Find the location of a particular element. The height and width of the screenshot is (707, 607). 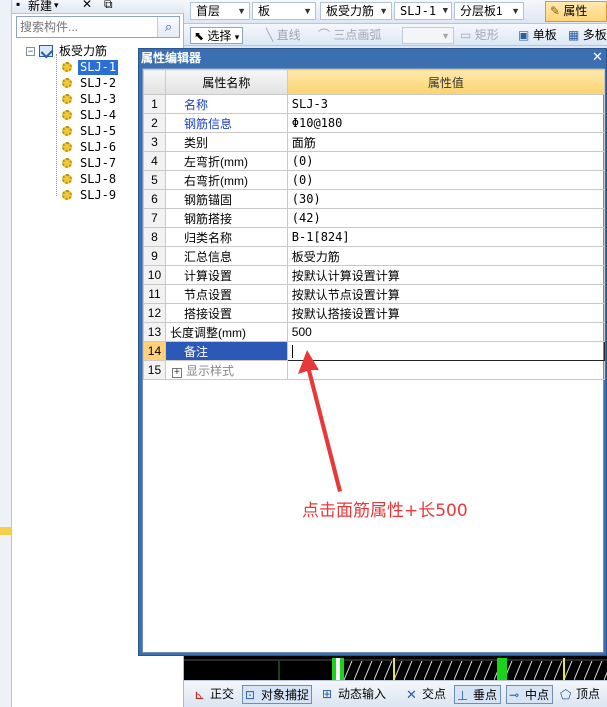

table-row: 1 名称 SLJ-3 is located at coordinates (374, 104).